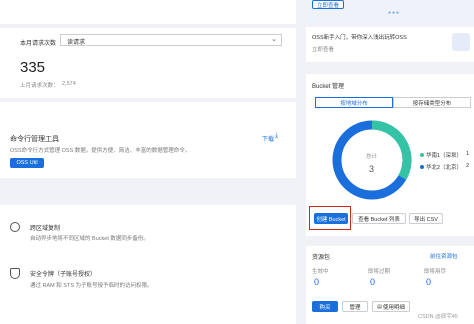  I want to click on stats-sub-value: 2,574, so click(69, 84).